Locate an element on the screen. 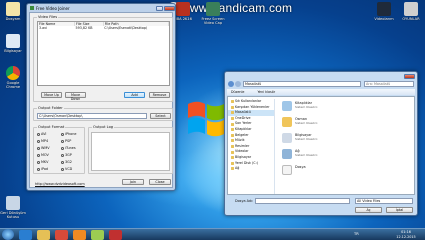  start-button is located at coordinates (8, 234).